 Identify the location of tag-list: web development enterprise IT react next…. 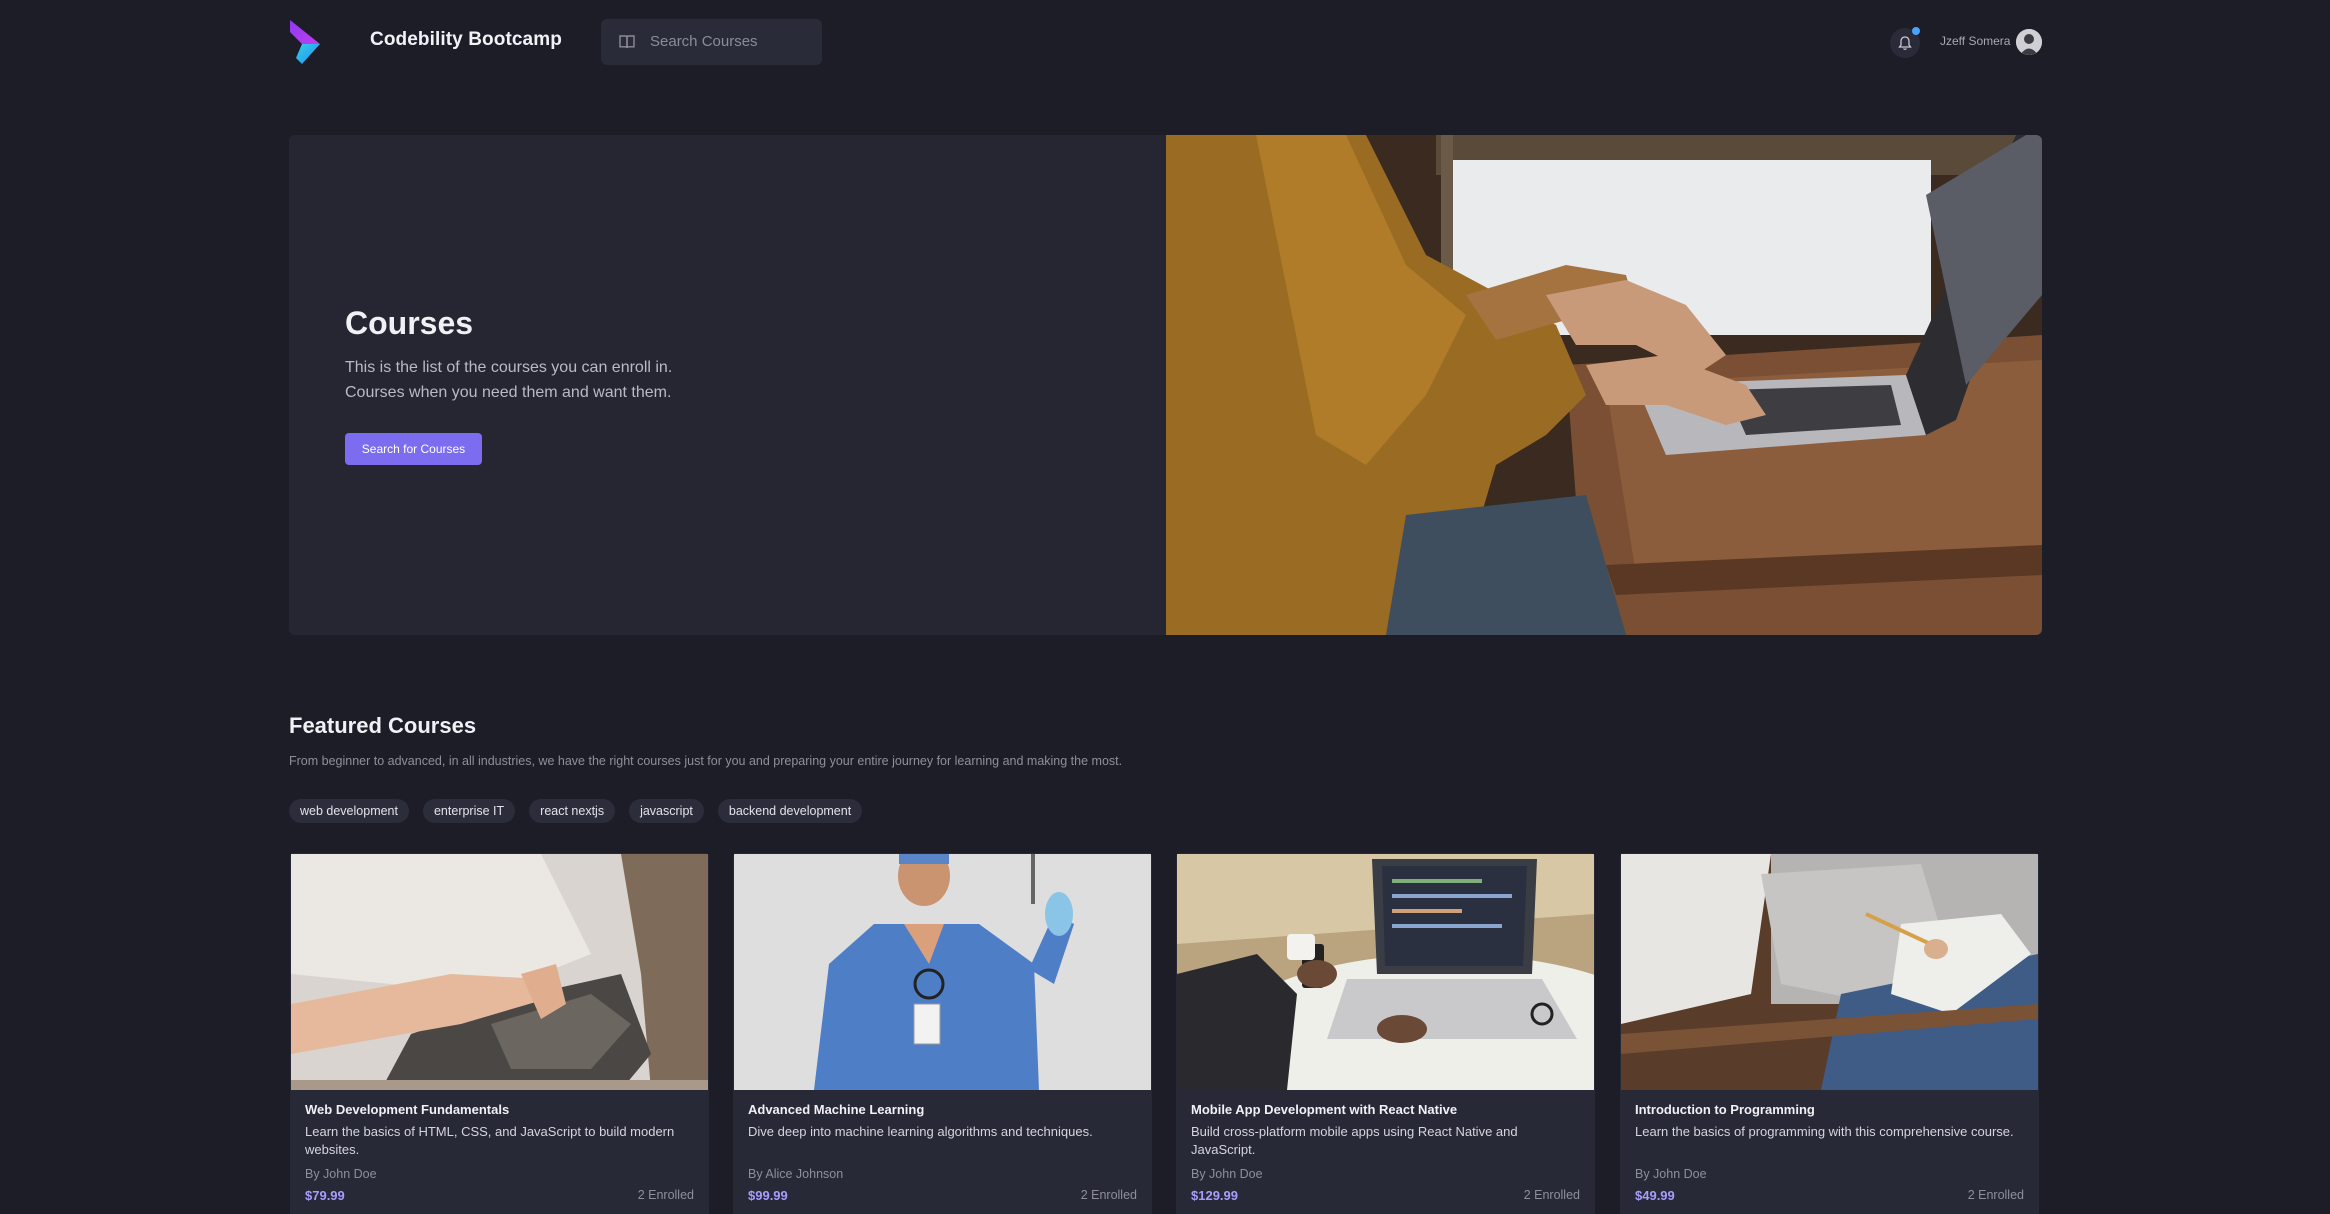
(576, 811).